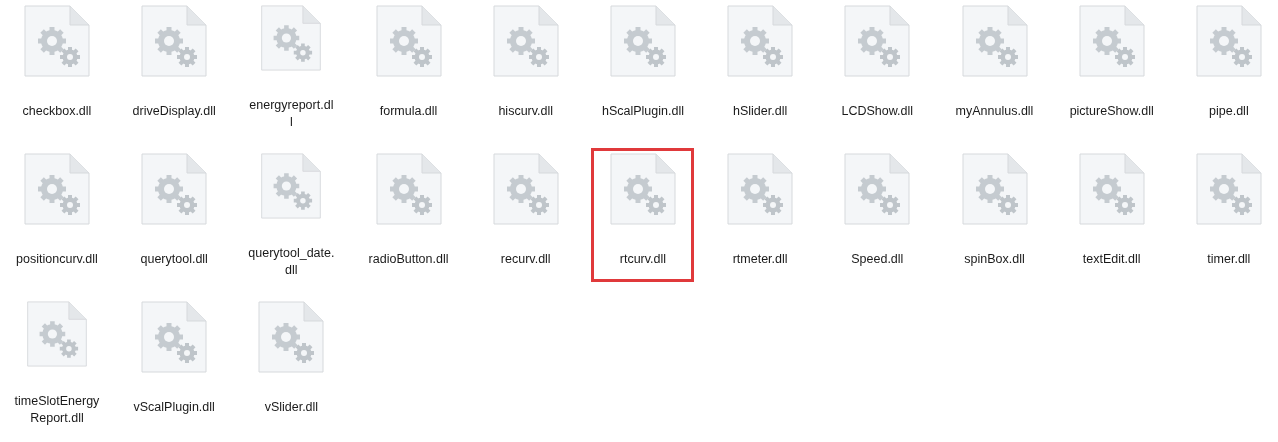 Image resolution: width=1278 pixels, height=442 pixels. I want to click on file-name: rtcurv.dll, so click(643, 259).